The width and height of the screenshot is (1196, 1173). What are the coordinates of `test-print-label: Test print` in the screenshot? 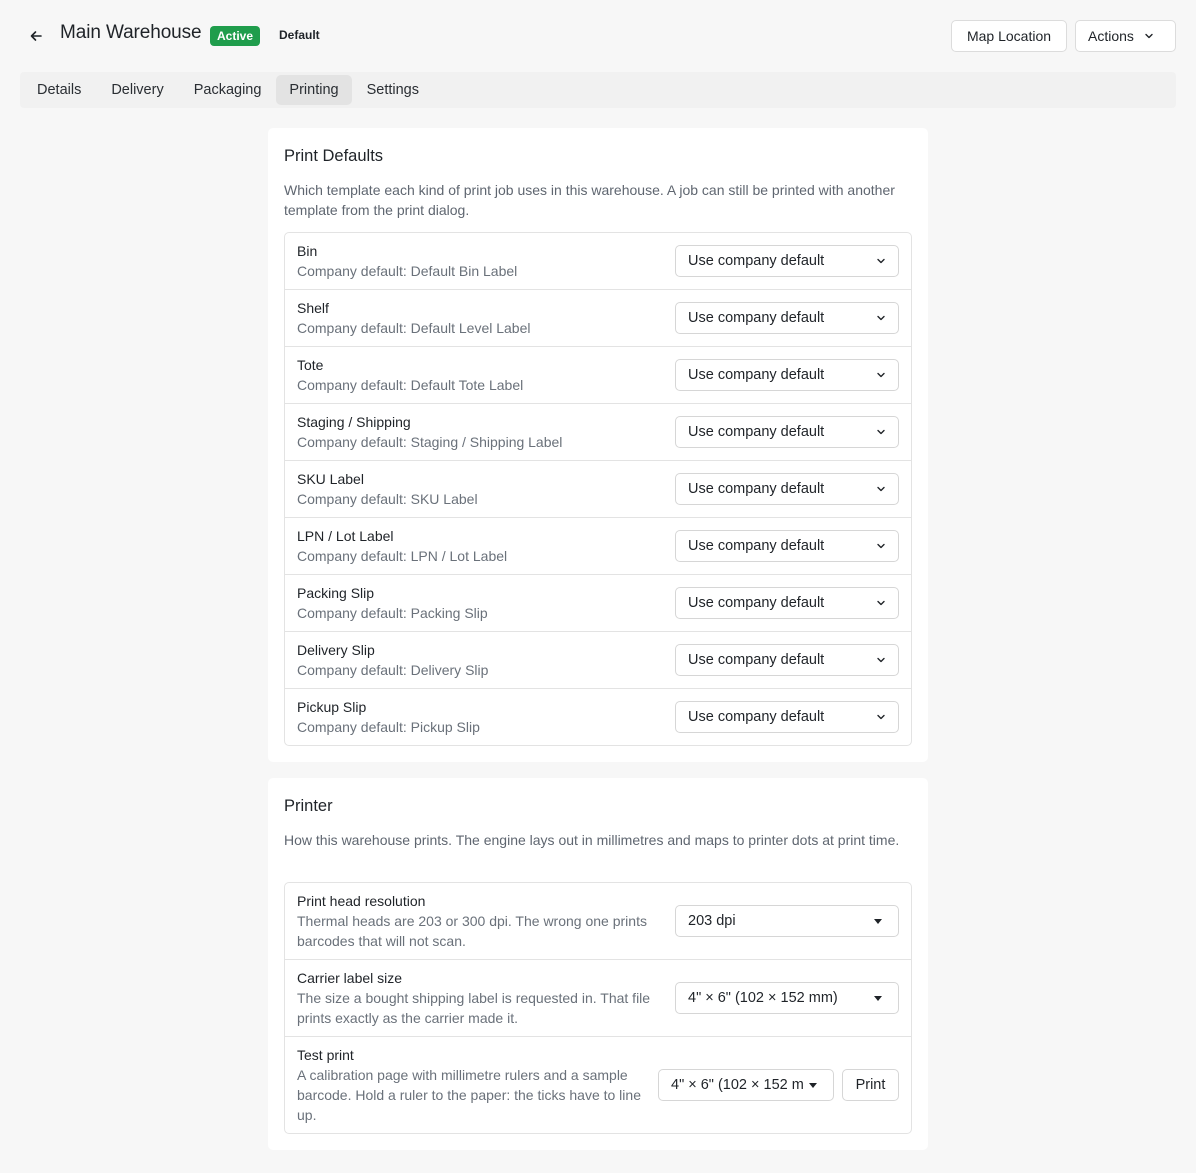 It's located at (325, 1055).